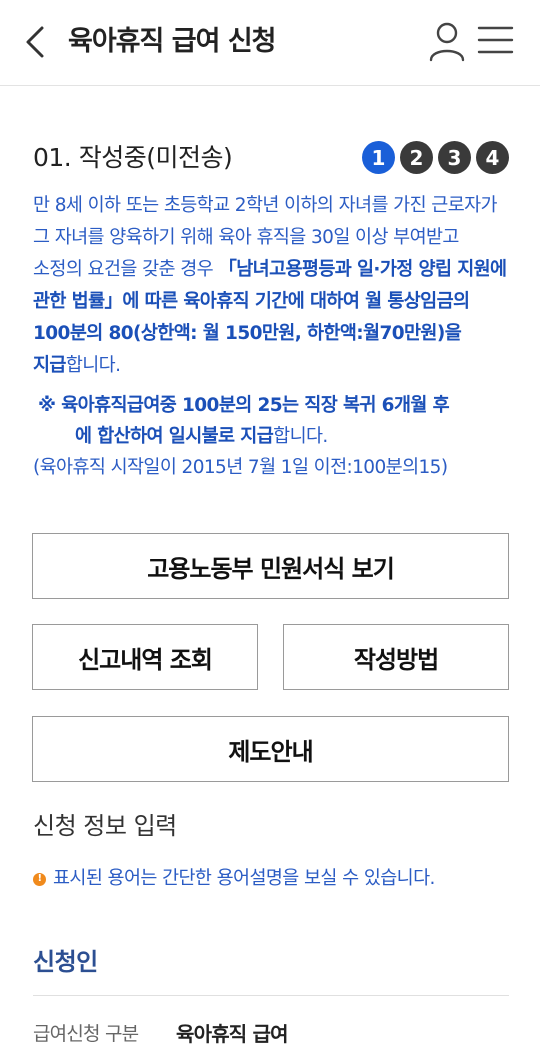  What do you see at coordinates (133, 157) in the screenshot?
I see `status-title: 01. 작성중(미전송)` at bounding box center [133, 157].